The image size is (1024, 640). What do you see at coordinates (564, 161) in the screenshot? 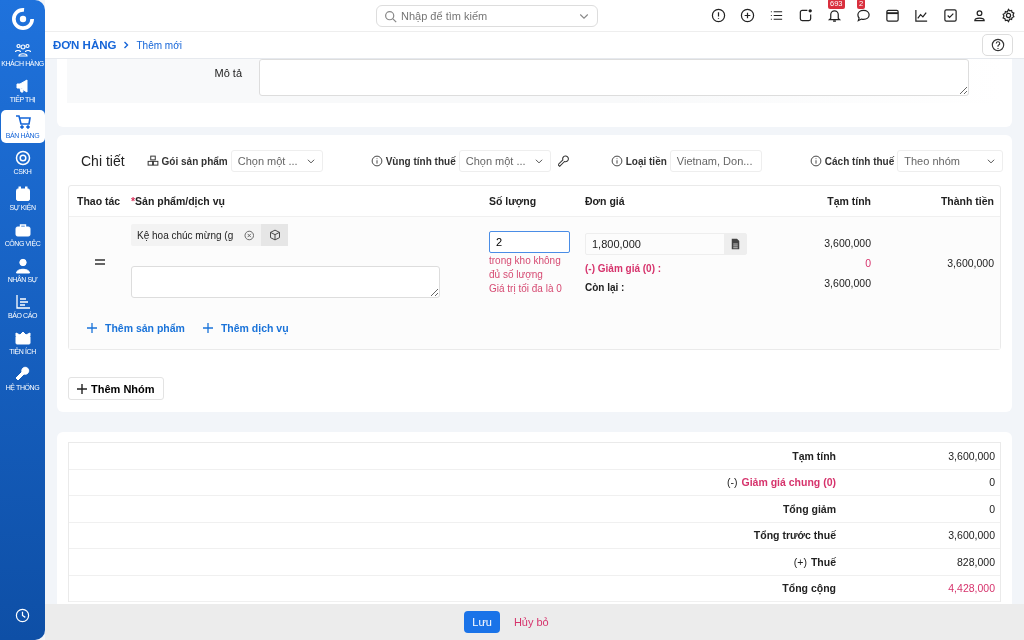
I see `wrench-icon` at bounding box center [564, 161].